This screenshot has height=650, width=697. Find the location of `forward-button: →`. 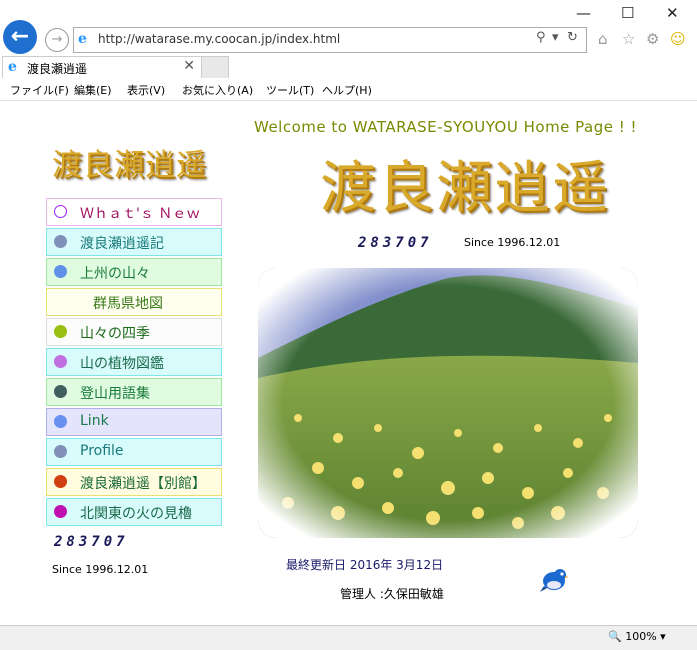

forward-button: → is located at coordinates (57, 40).